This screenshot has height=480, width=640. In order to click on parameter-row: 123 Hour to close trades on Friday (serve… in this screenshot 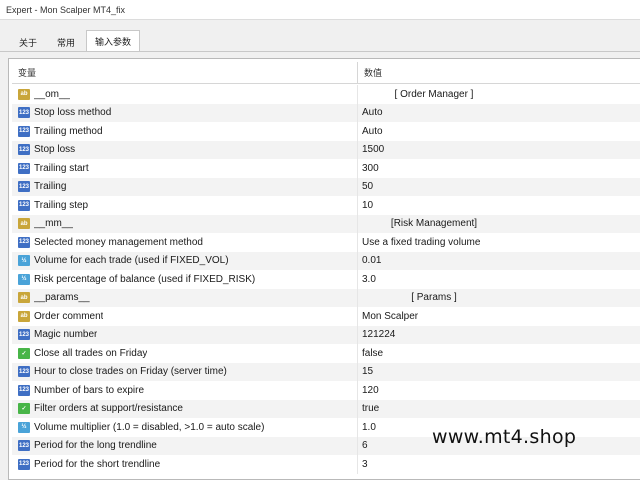, I will do `click(326, 372)`.